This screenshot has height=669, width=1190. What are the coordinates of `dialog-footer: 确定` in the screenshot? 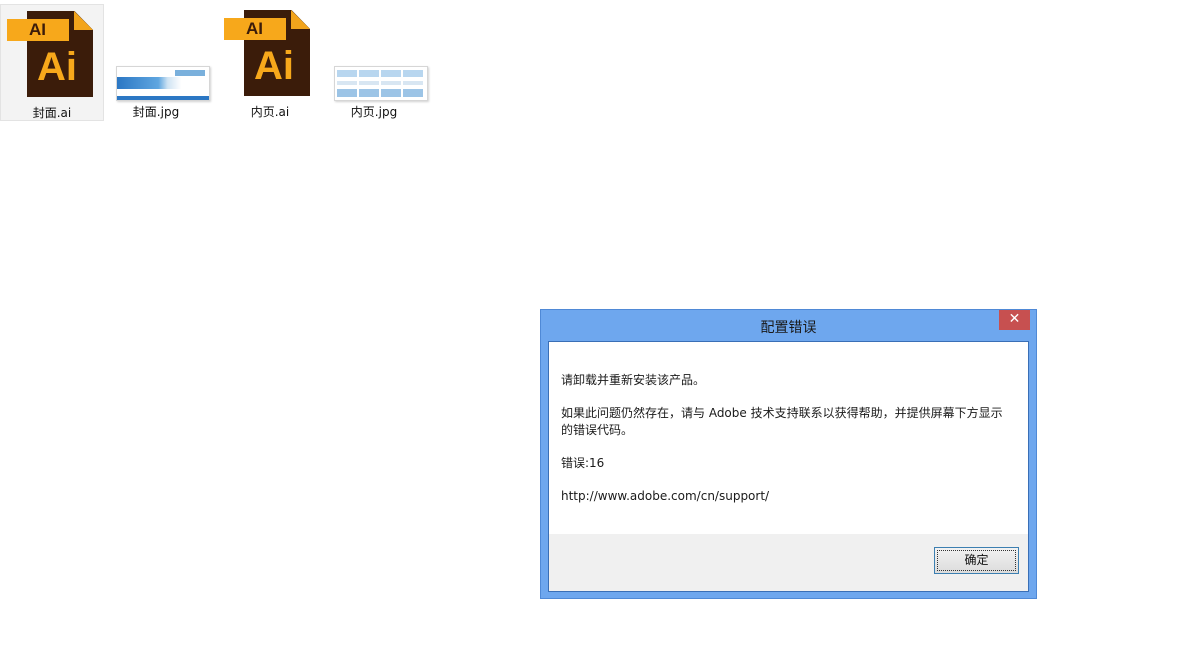 It's located at (788, 562).